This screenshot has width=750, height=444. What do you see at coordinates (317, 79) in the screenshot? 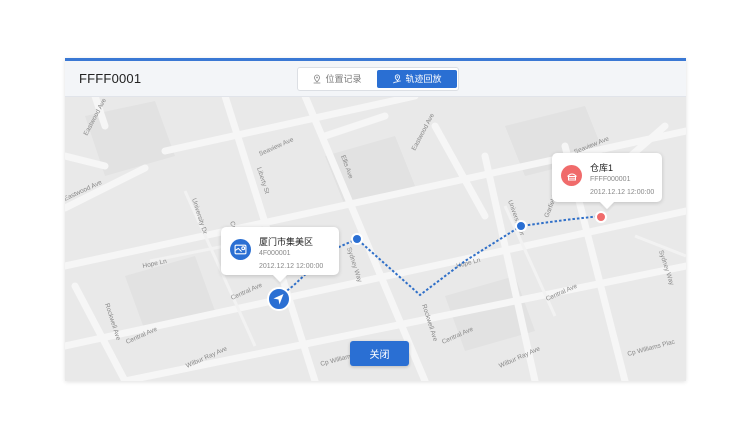
I see `location-record-icon` at bounding box center [317, 79].